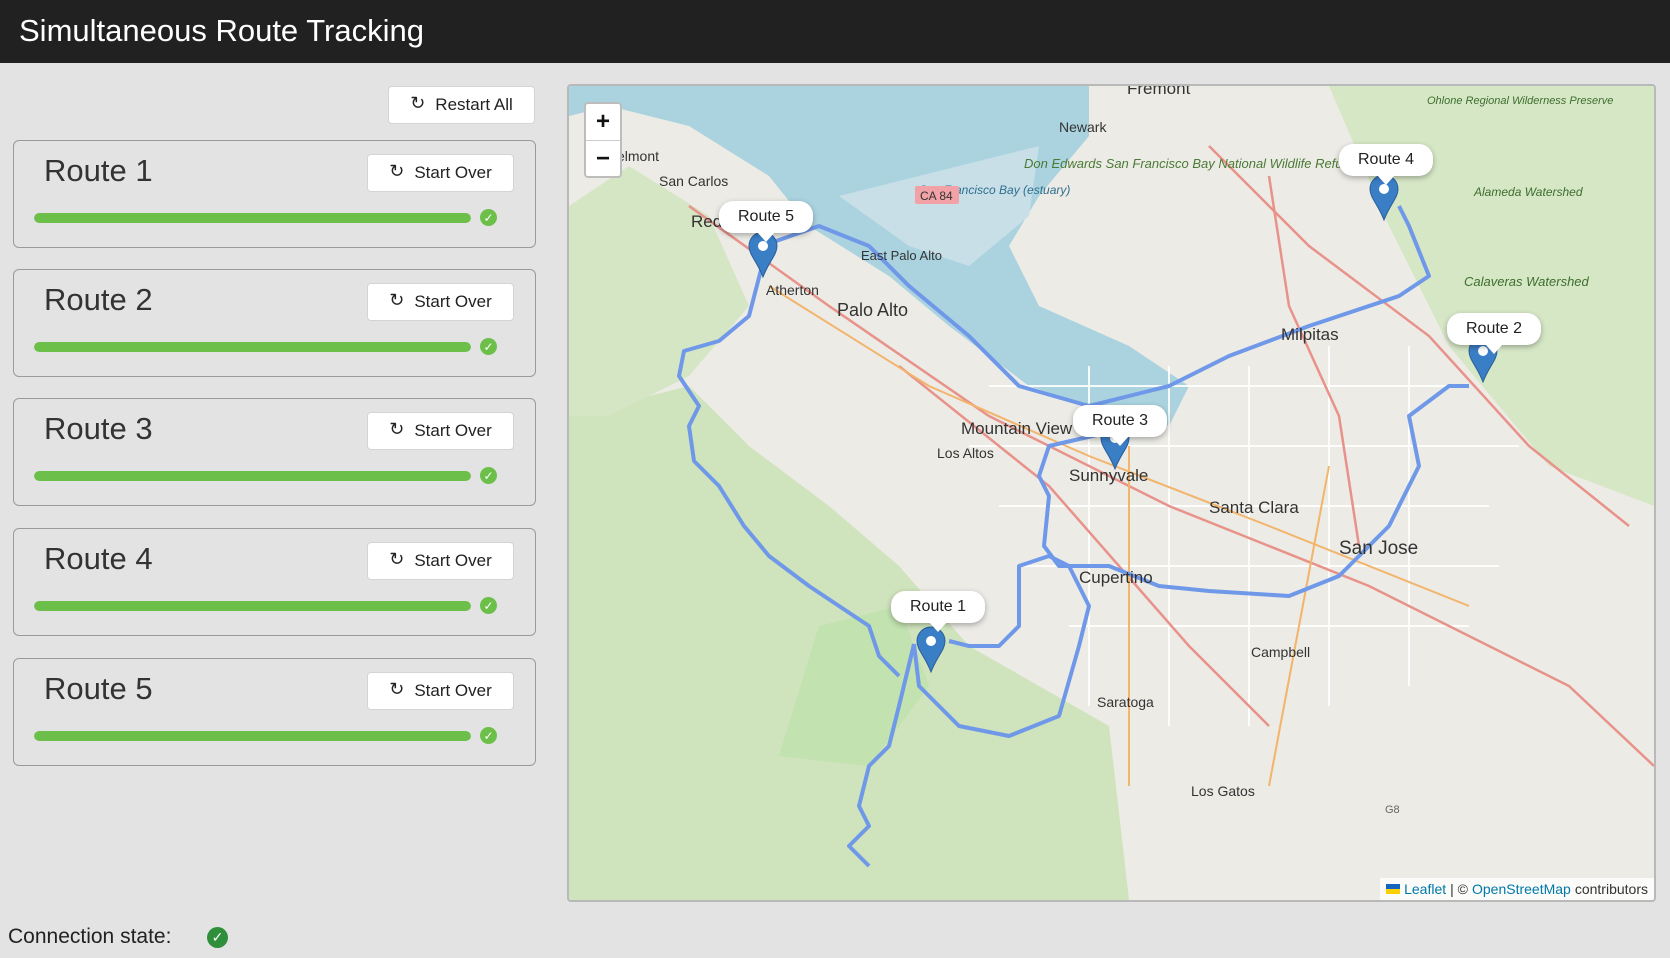  What do you see at coordinates (1386, 164) in the screenshot?
I see `route-4-popup: Route 4` at bounding box center [1386, 164].